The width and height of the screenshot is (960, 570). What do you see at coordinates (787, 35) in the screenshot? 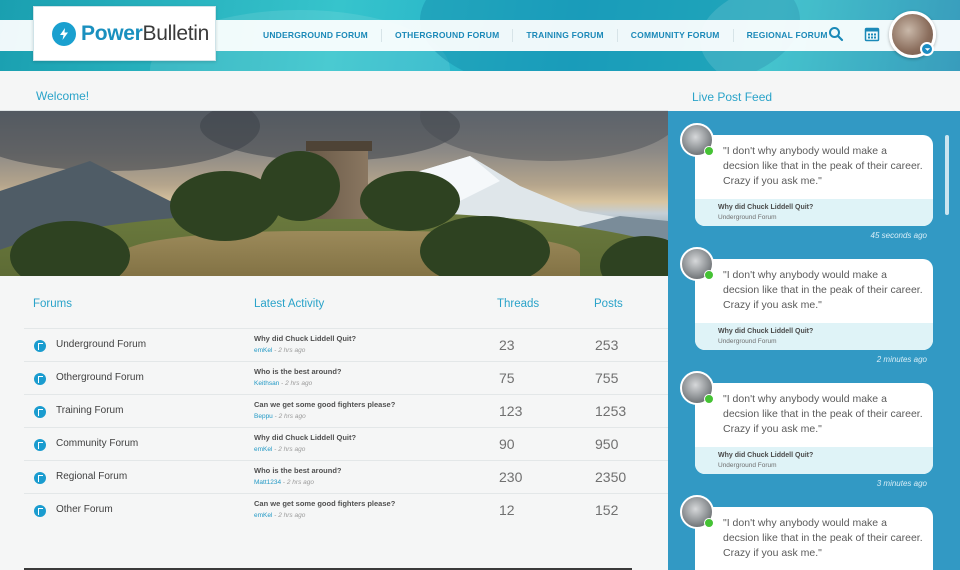
I see `nav-item-regional-forum: Regional Forum` at bounding box center [787, 35].